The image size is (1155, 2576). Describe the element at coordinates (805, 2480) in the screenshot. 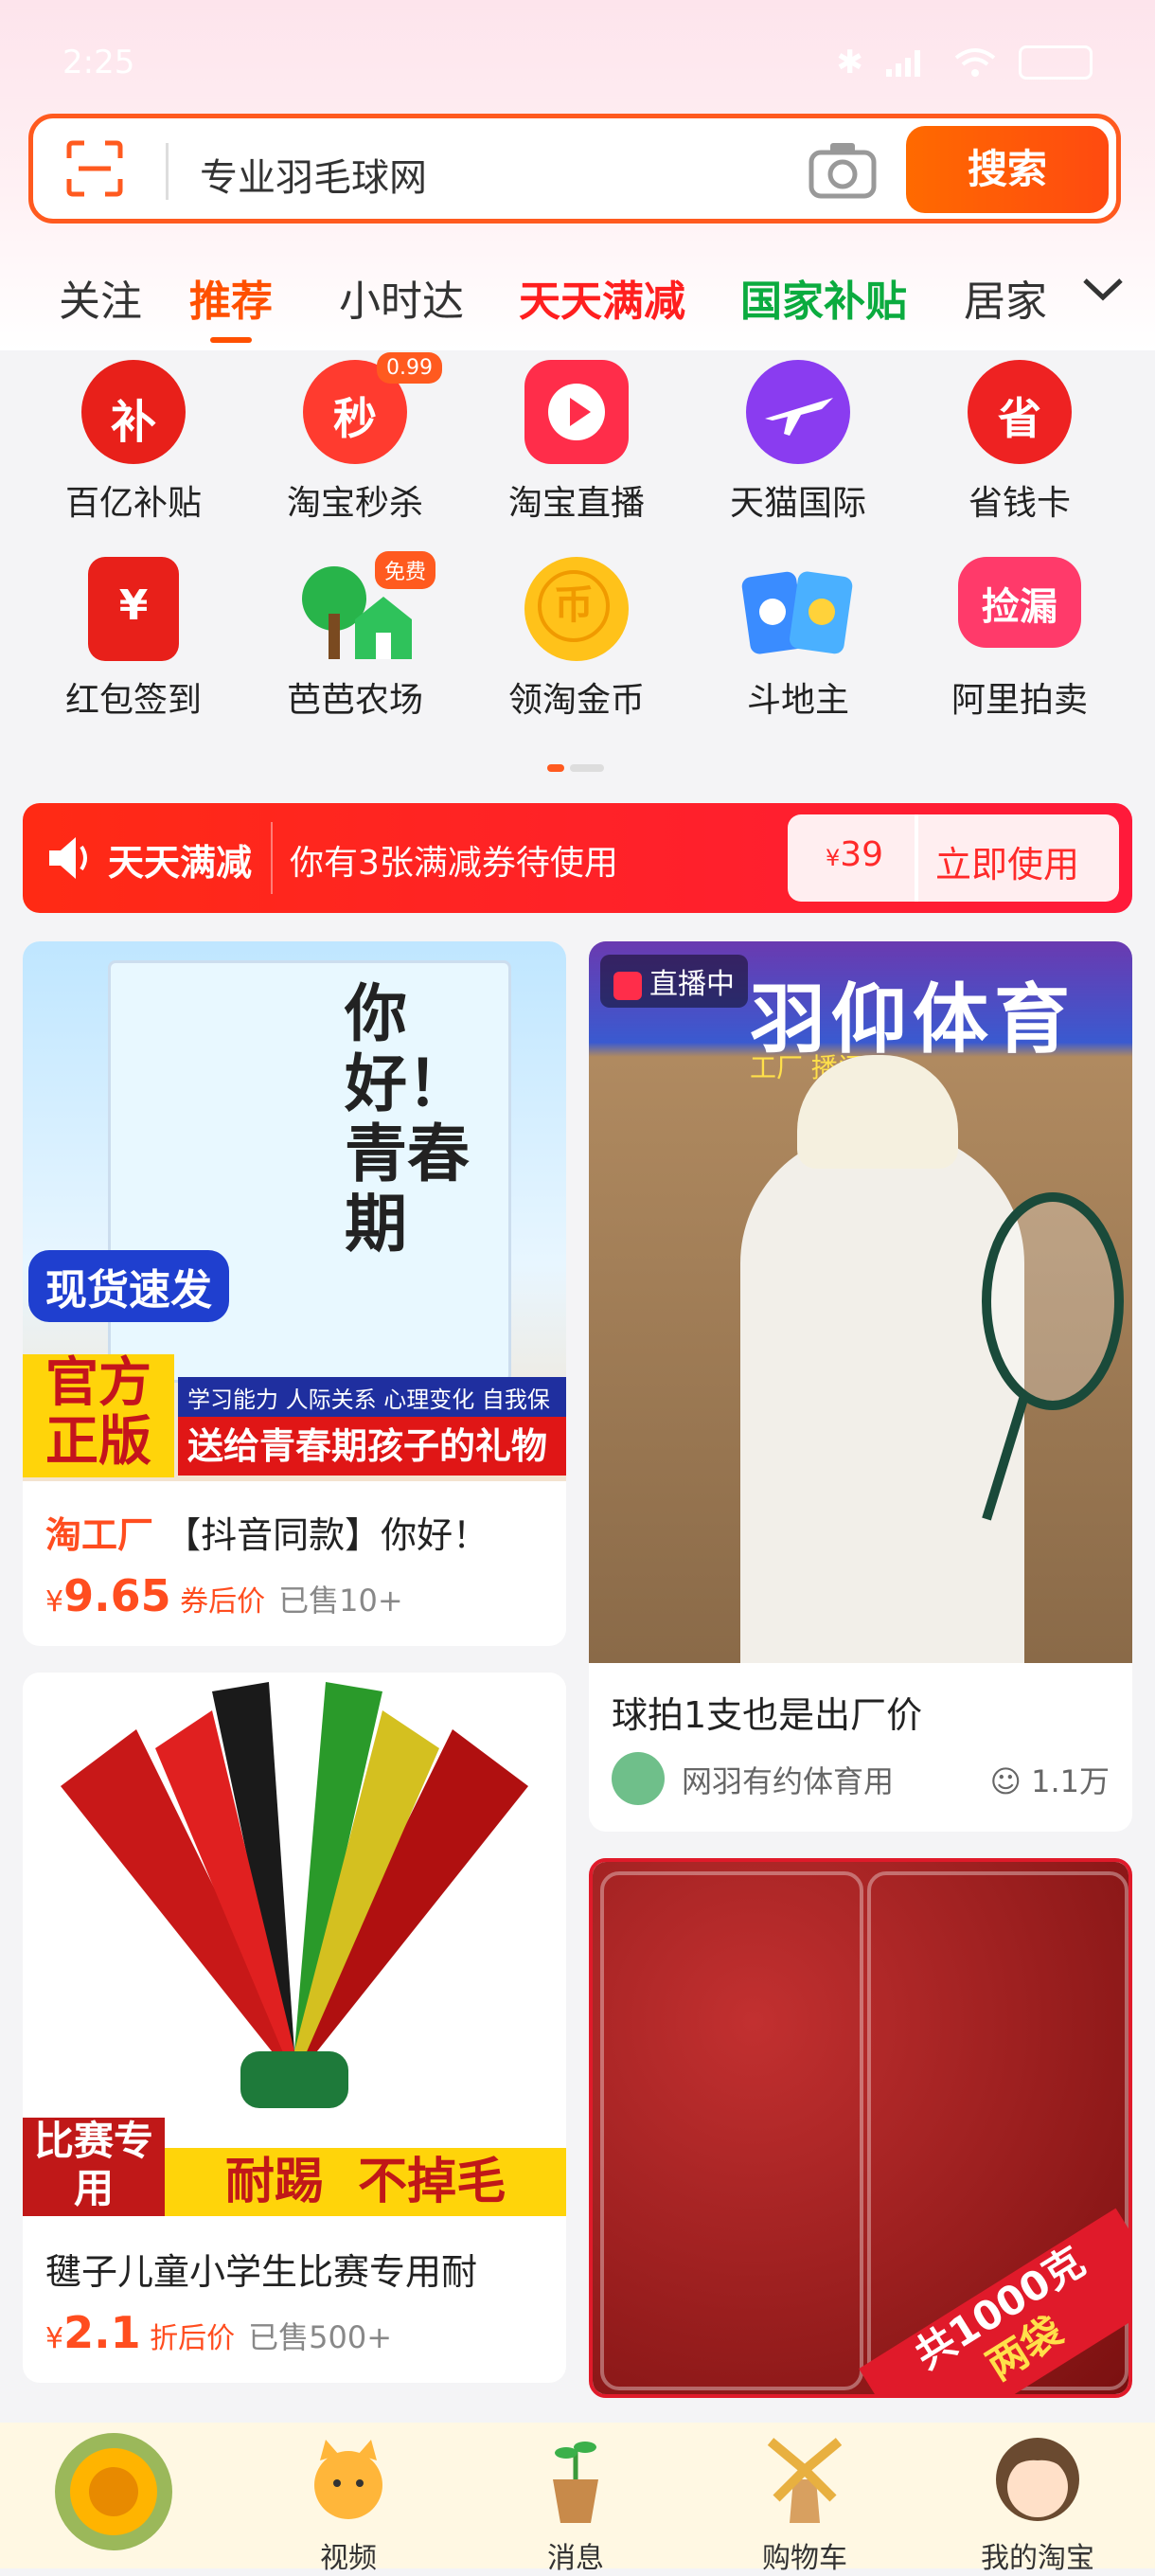

I see `windmill-cart-icon` at that location.